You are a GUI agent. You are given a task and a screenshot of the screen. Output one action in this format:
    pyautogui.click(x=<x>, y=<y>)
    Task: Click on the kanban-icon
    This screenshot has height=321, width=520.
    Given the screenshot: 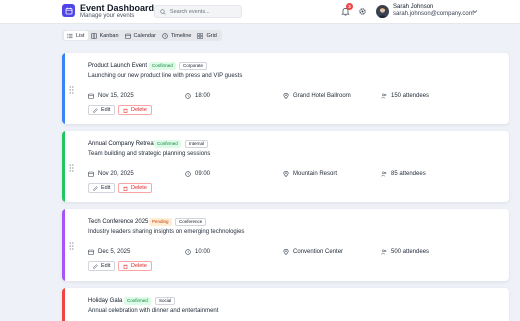 What is the action you would take?
    pyautogui.click(x=93, y=35)
    